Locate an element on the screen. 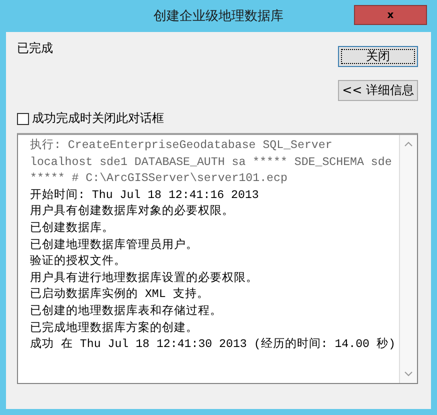  log-line: 已完成地理数据库方案的创建。 is located at coordinates (114, 328).